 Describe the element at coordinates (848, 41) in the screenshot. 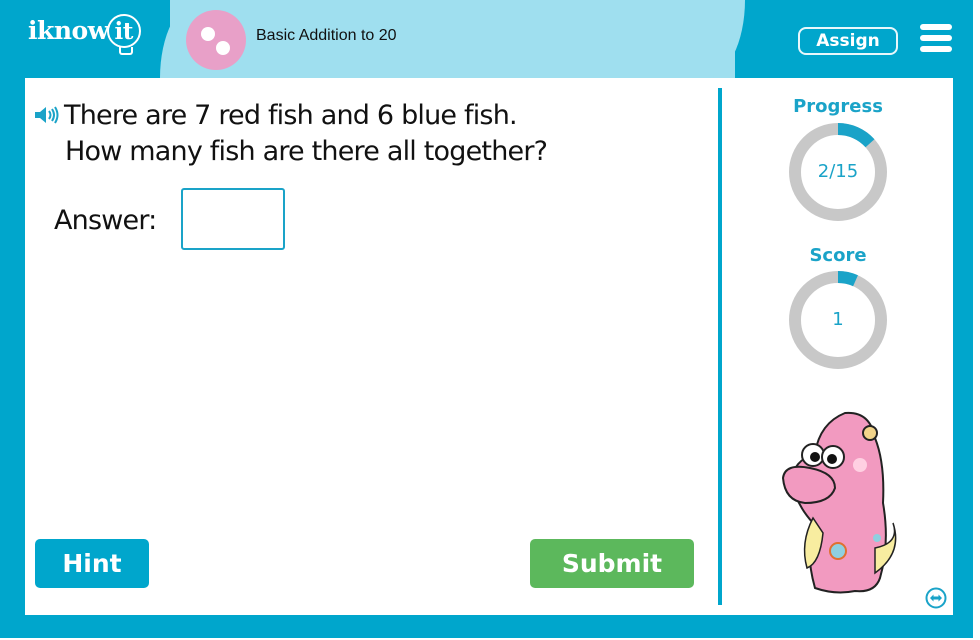

I see `assign-button: Assign` at that location.